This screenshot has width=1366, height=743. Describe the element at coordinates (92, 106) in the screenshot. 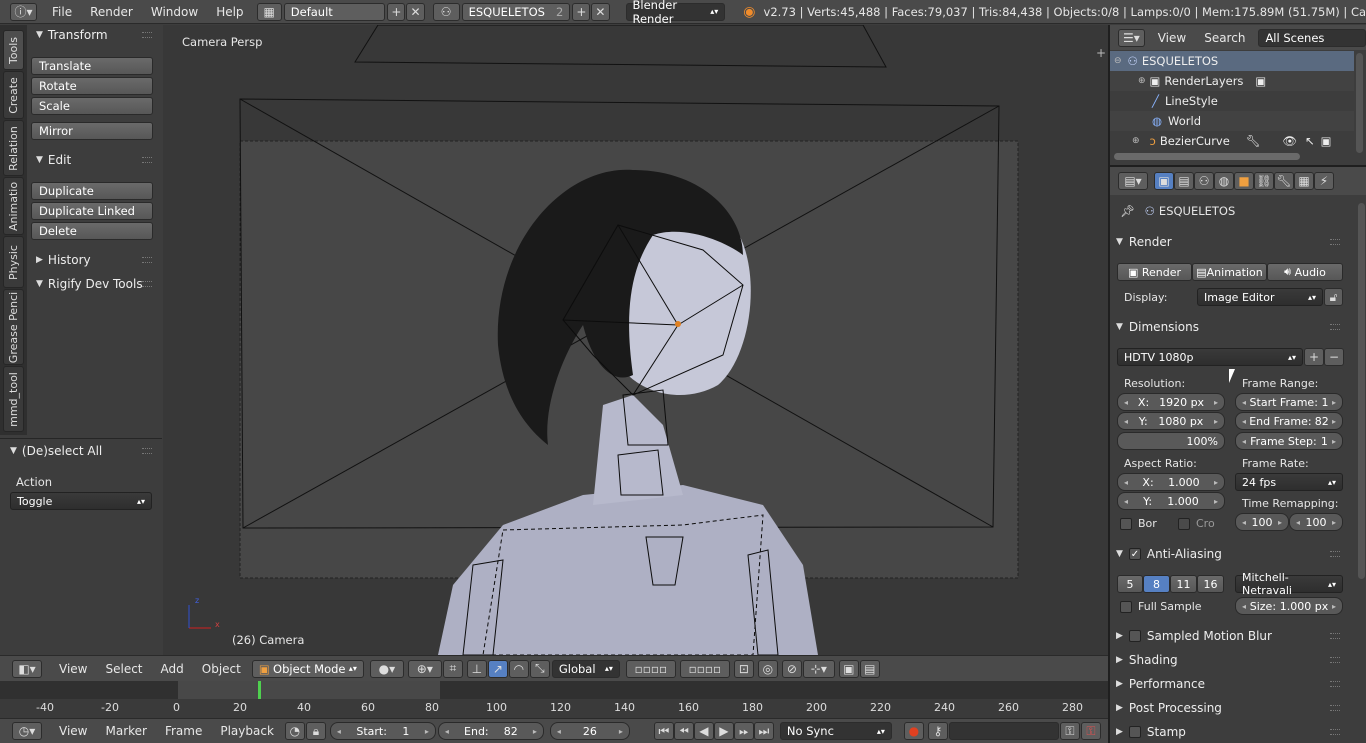

I see `scale-button: Scale` at that location.